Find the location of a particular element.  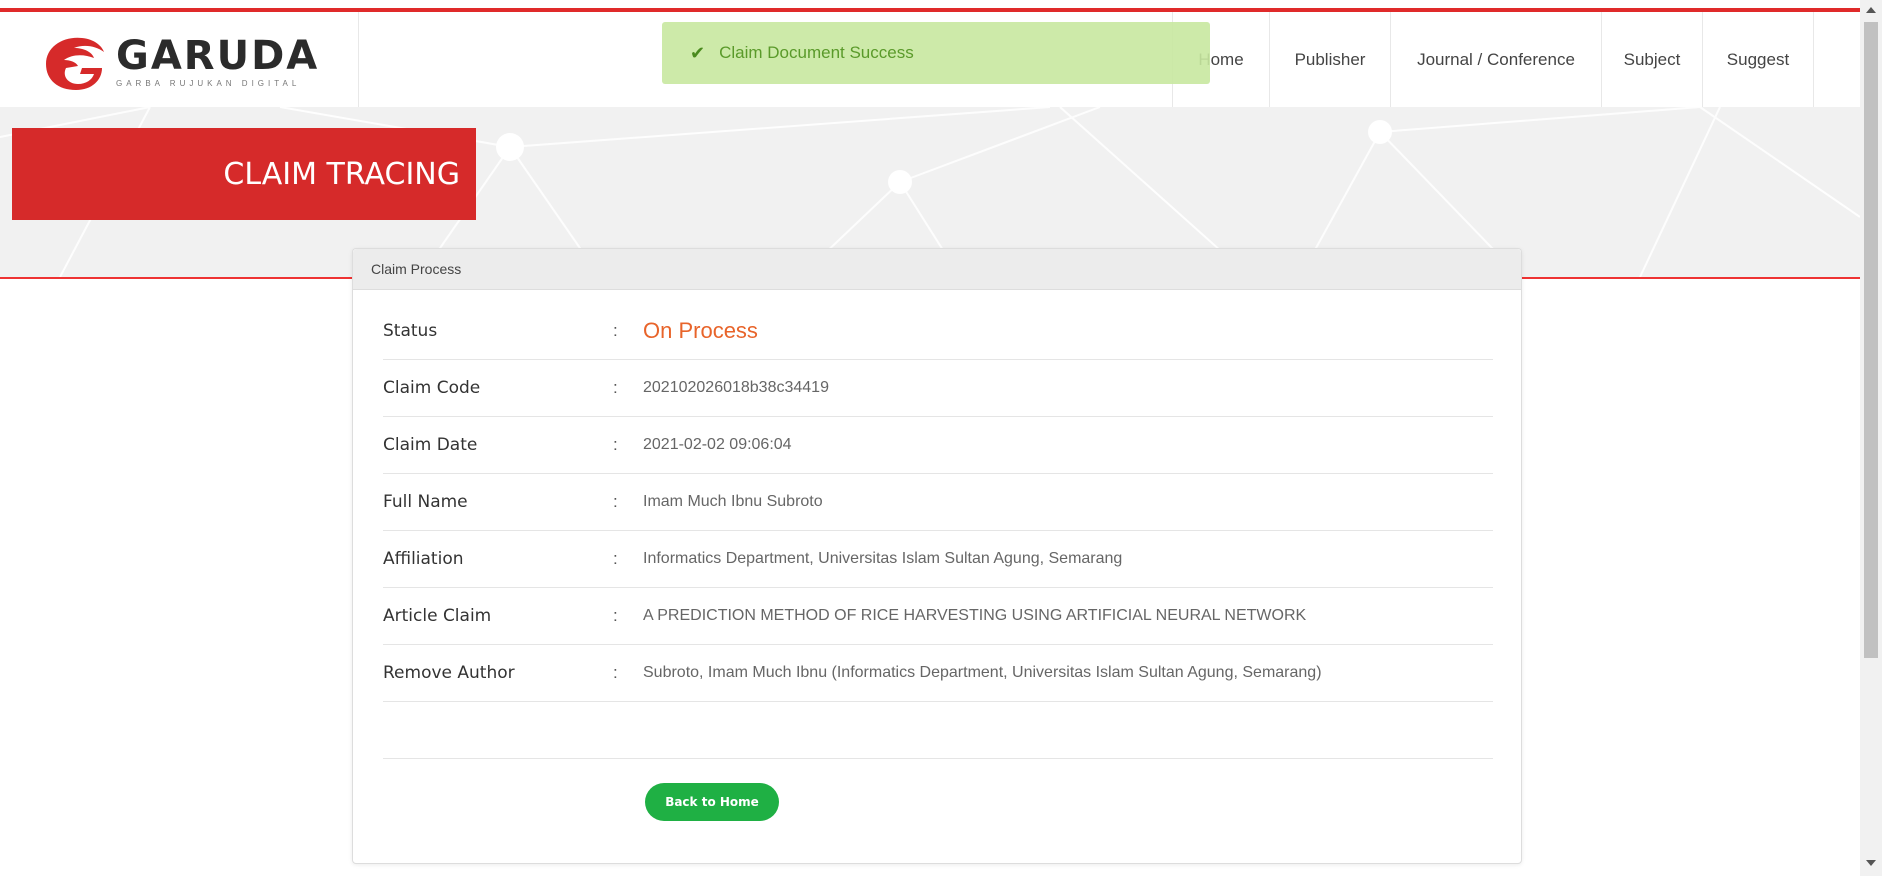

row-label: Claim Date is located at coordinates (430, 445).